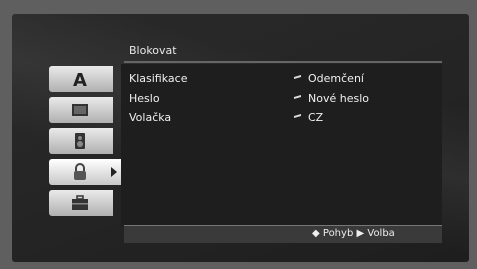  I want to click on value-text: Odemčení, so click(336, 78).